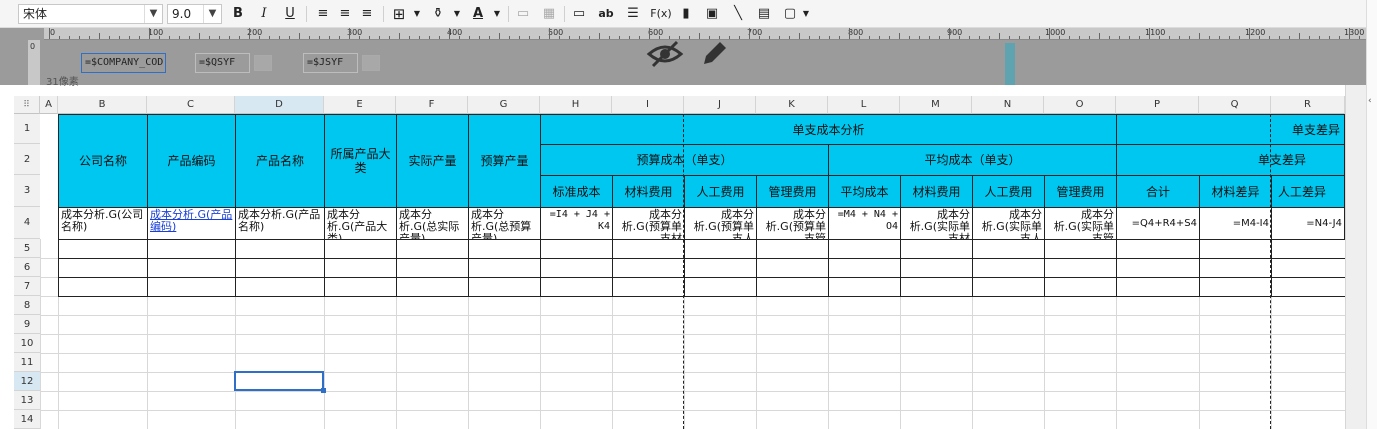 This screenshot has width=1377, height=429. Describe the element at coordinates (936, 191) in the screenshot. I see `header-cell-material-cost: 材料费用` at that location.